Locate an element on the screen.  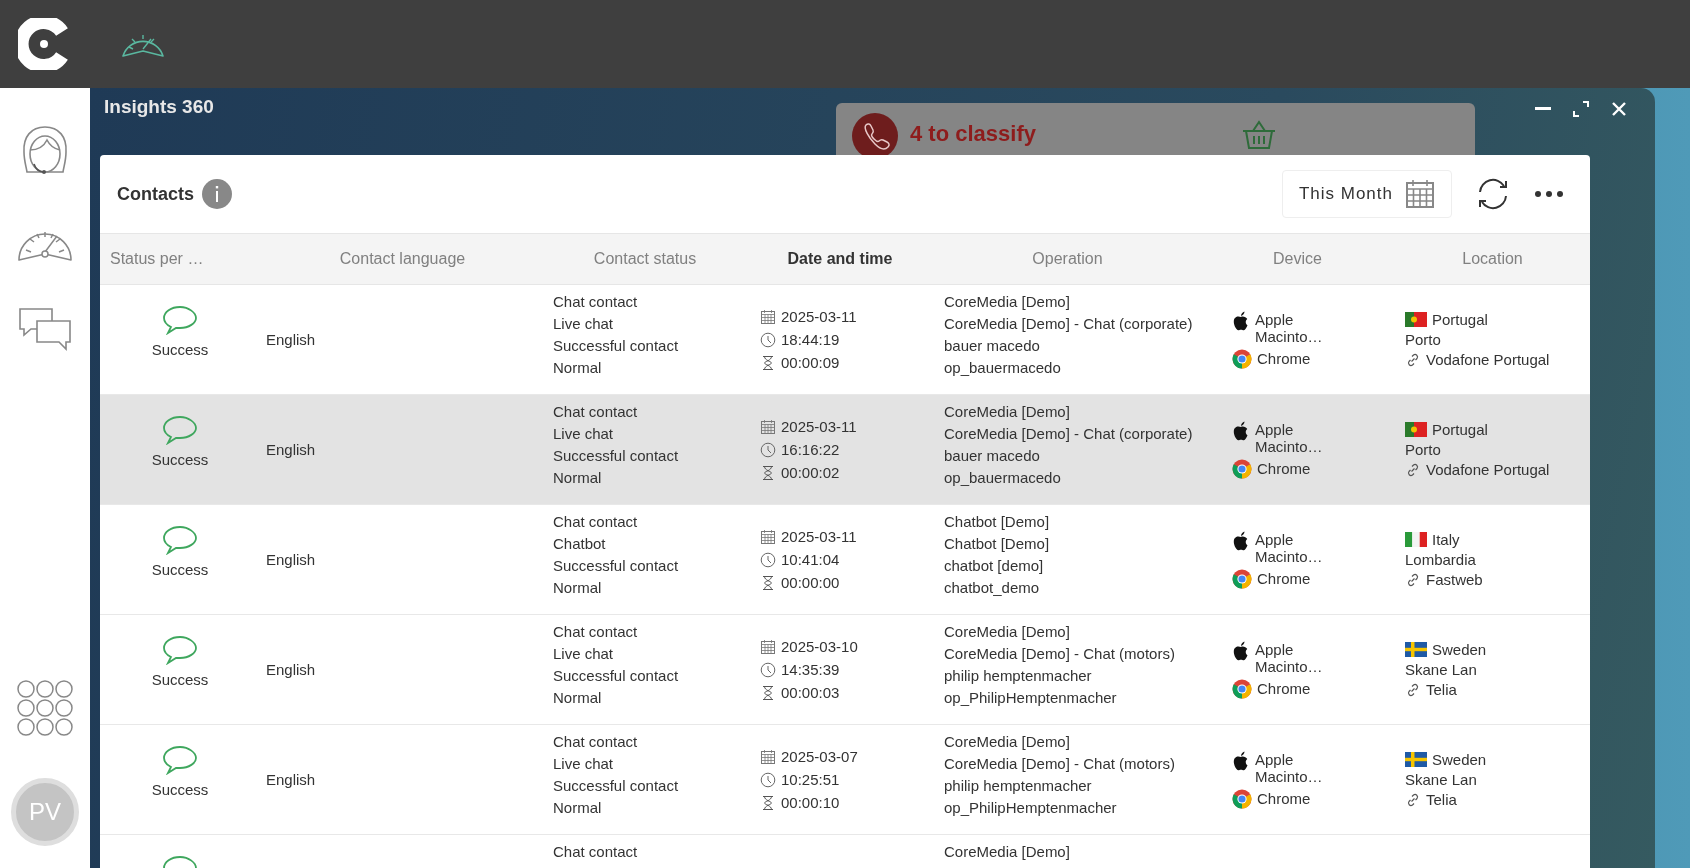
window-title: Insights 360 is located at coordinates (158, 106).